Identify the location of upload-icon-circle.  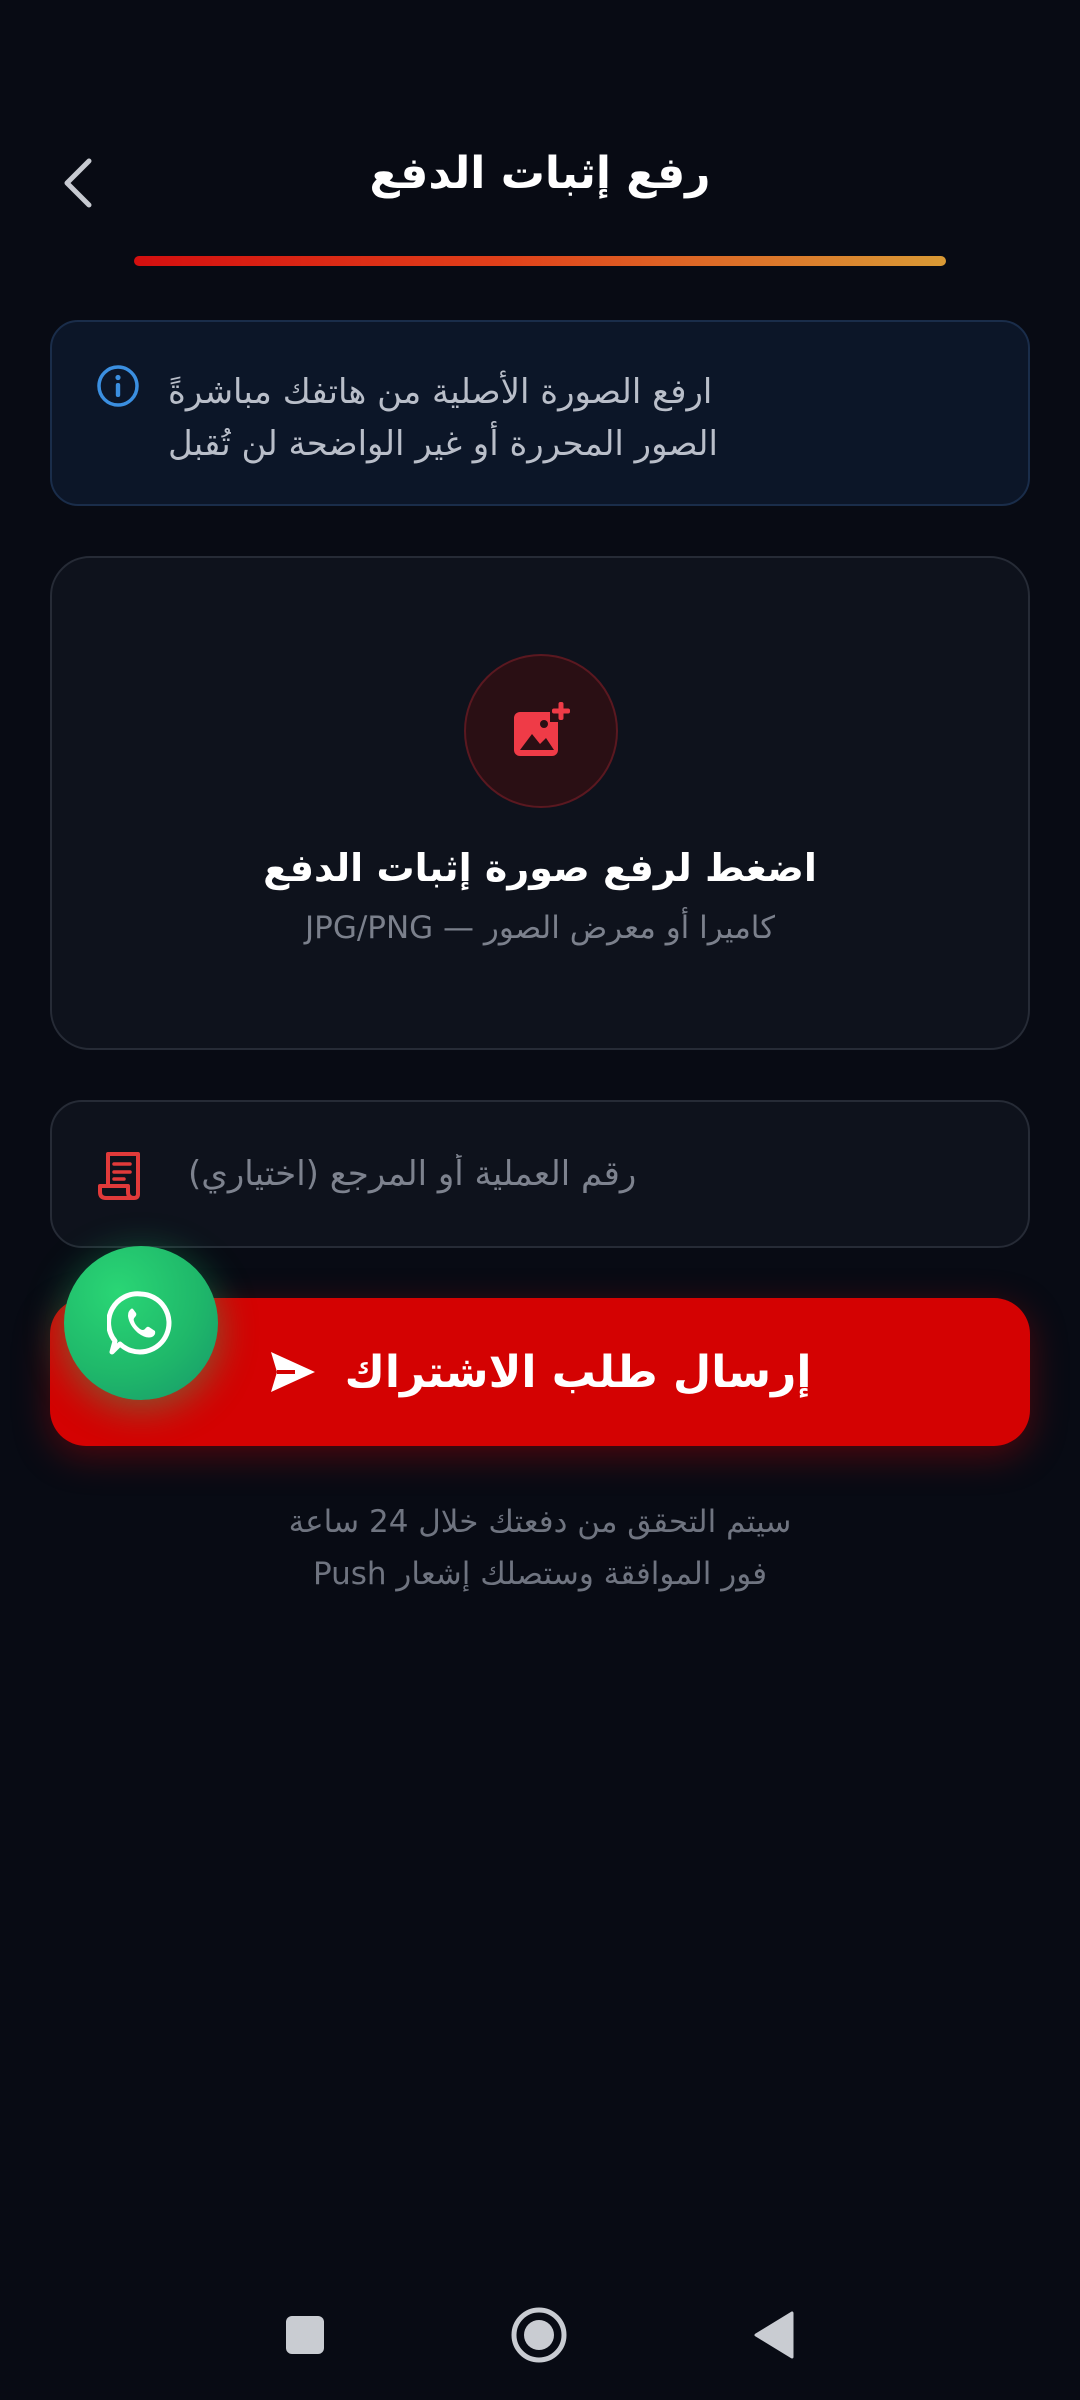
(541, 731).